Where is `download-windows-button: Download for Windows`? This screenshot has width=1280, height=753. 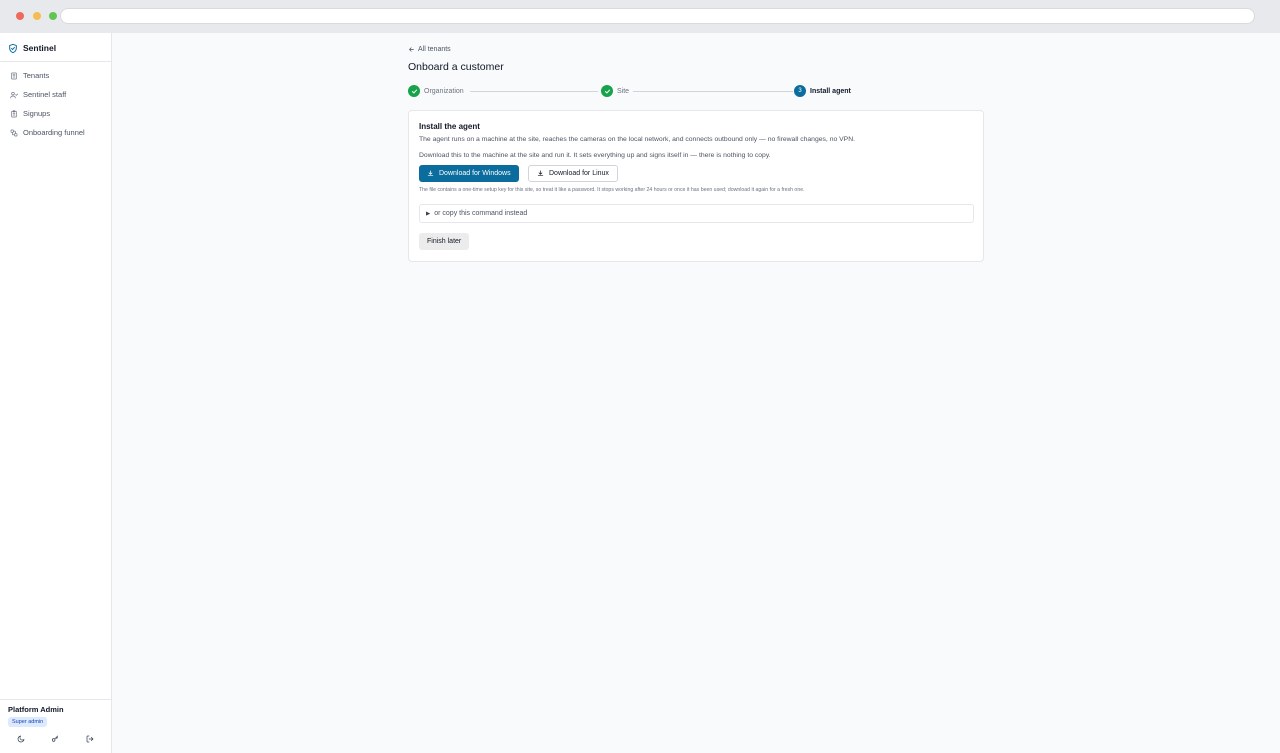 download-windows-button: Download for Windows is located at coordinates (469, 173).